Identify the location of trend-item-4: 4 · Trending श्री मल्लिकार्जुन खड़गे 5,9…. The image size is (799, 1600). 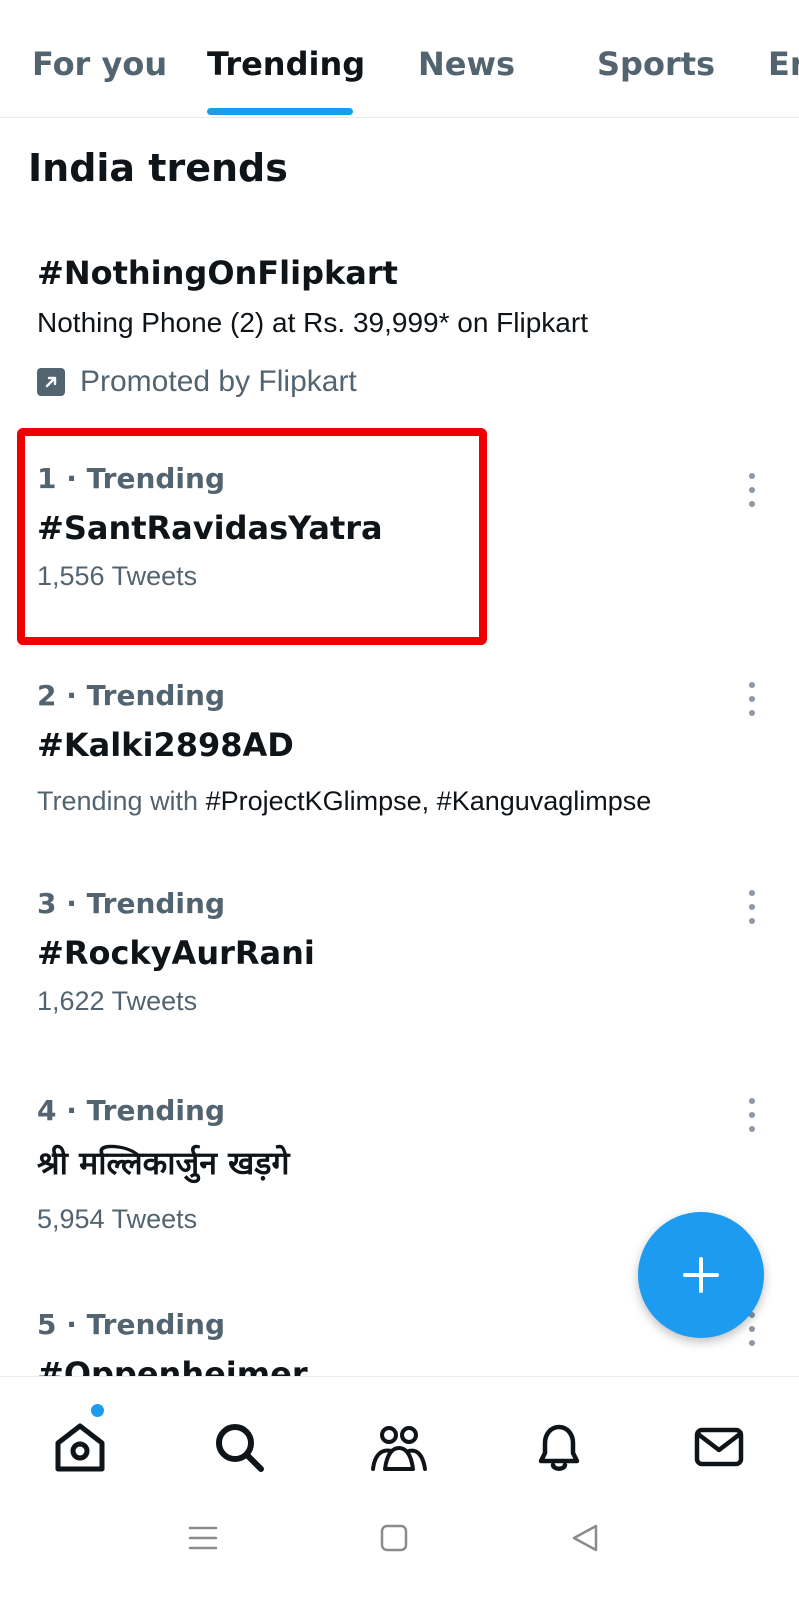
(163, 1164).